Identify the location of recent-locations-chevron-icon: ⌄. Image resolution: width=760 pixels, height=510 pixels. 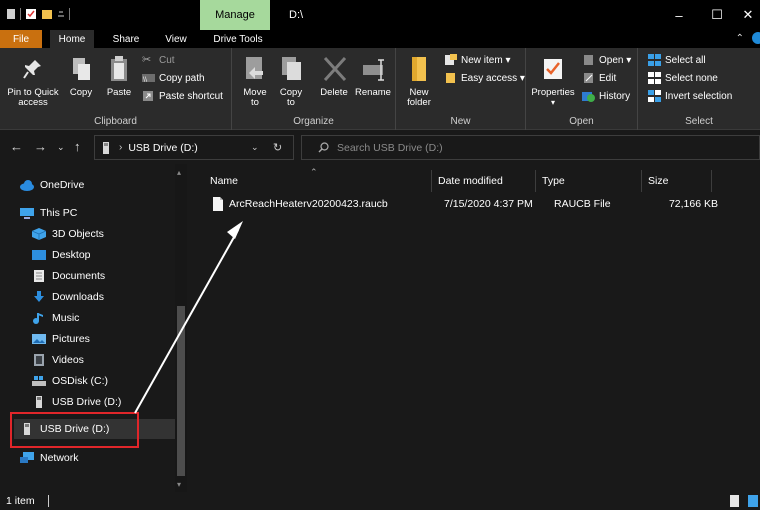
(61, 147).